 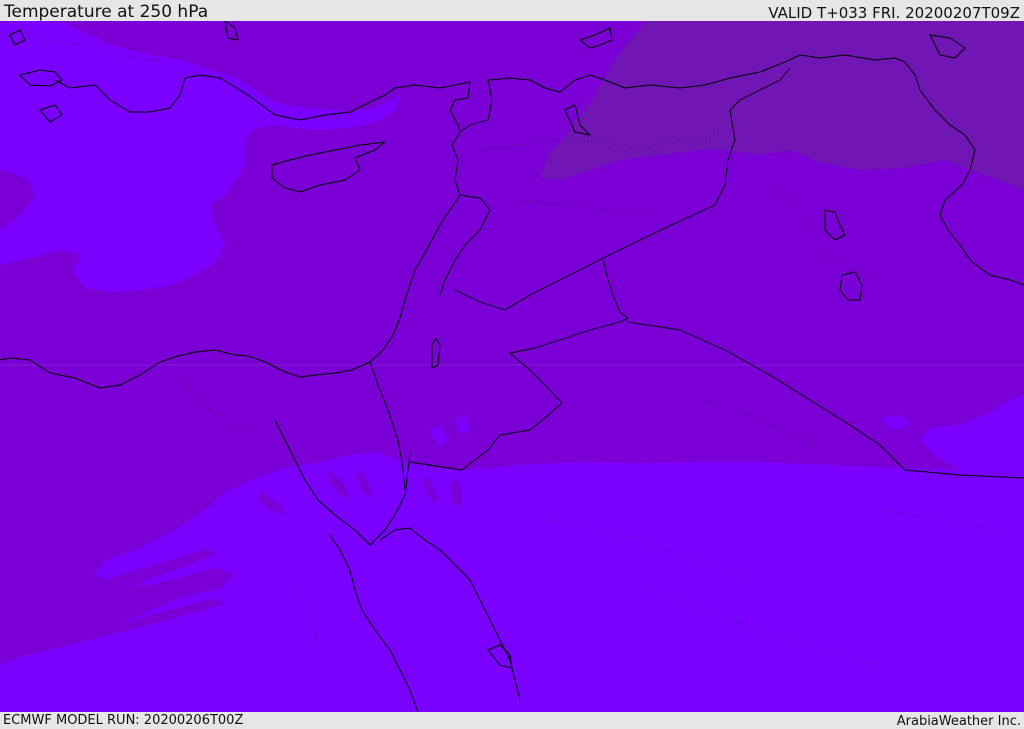 I want to click on valid-time-label: VALID T+033 FRI. 20200207T09Z, so click(x=894, y=13).